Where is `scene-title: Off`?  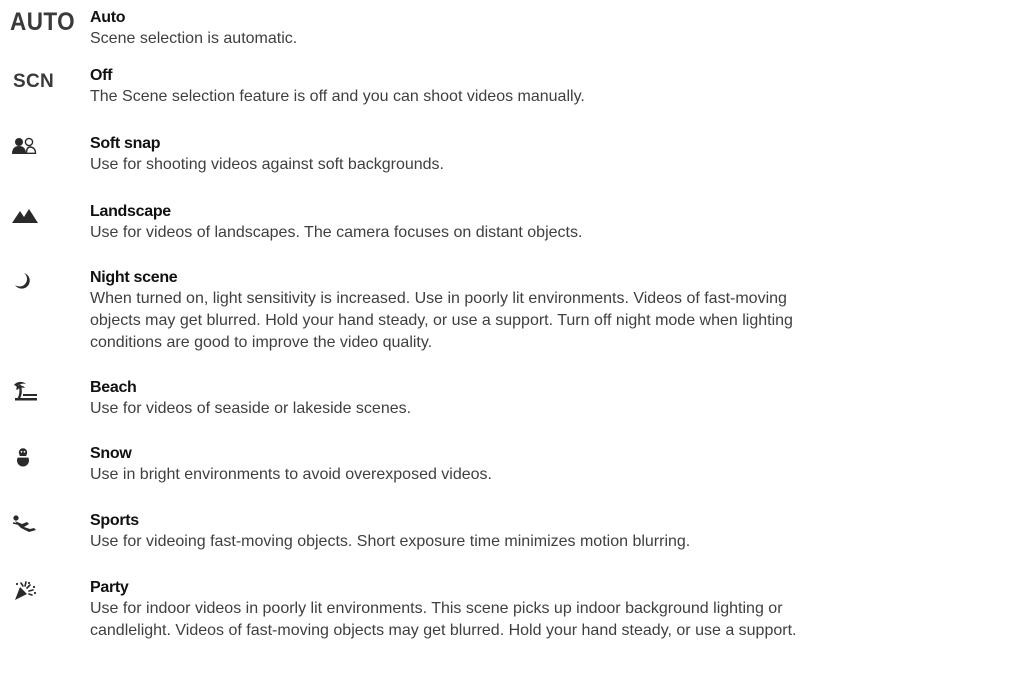 scene-title: Off is located at coordinates (101, 75).